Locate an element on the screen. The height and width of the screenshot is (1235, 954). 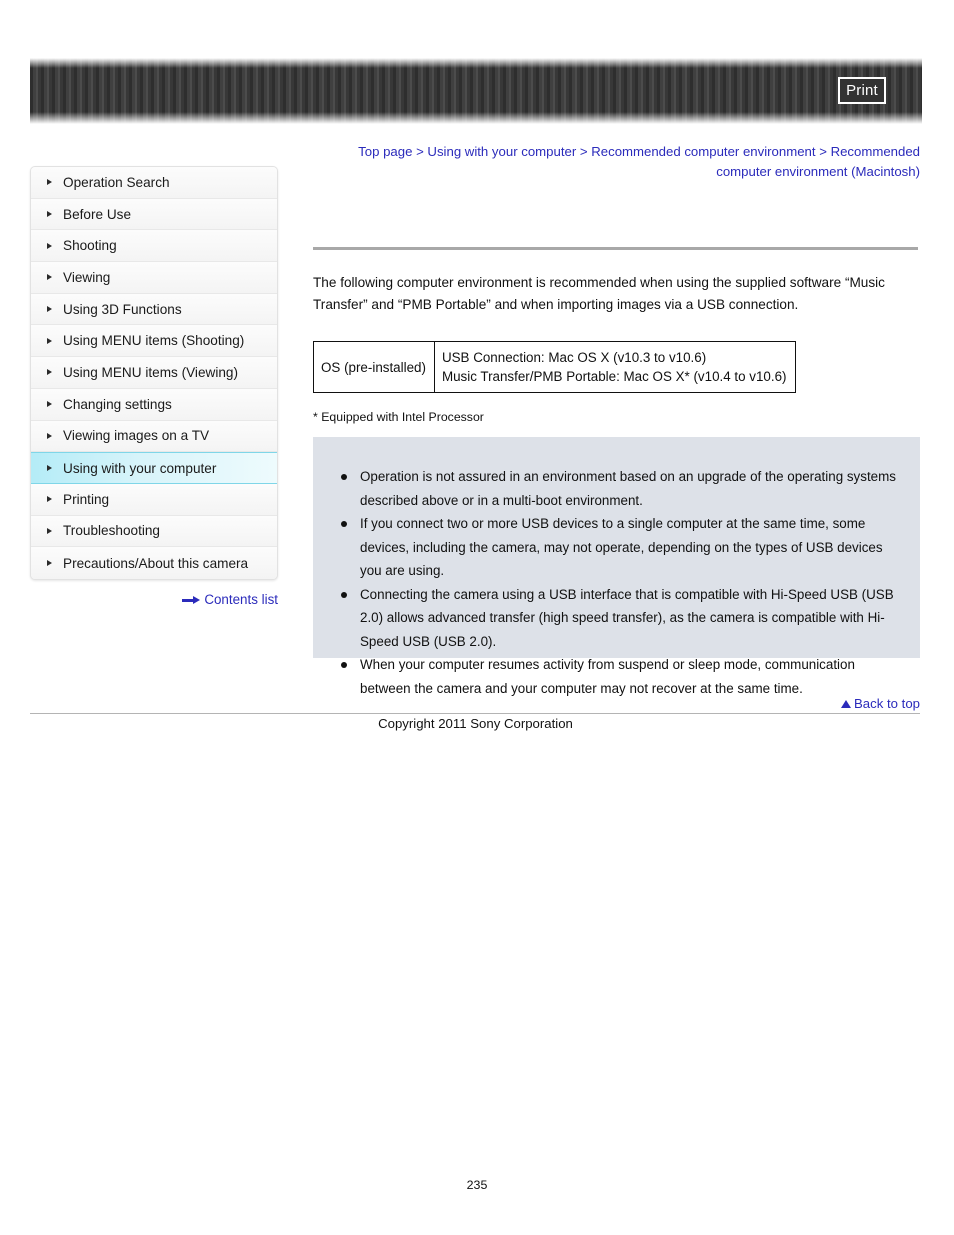
sidebar-item-using-3d-functions: Using 3D Functions is located at coordinates (154, 309).